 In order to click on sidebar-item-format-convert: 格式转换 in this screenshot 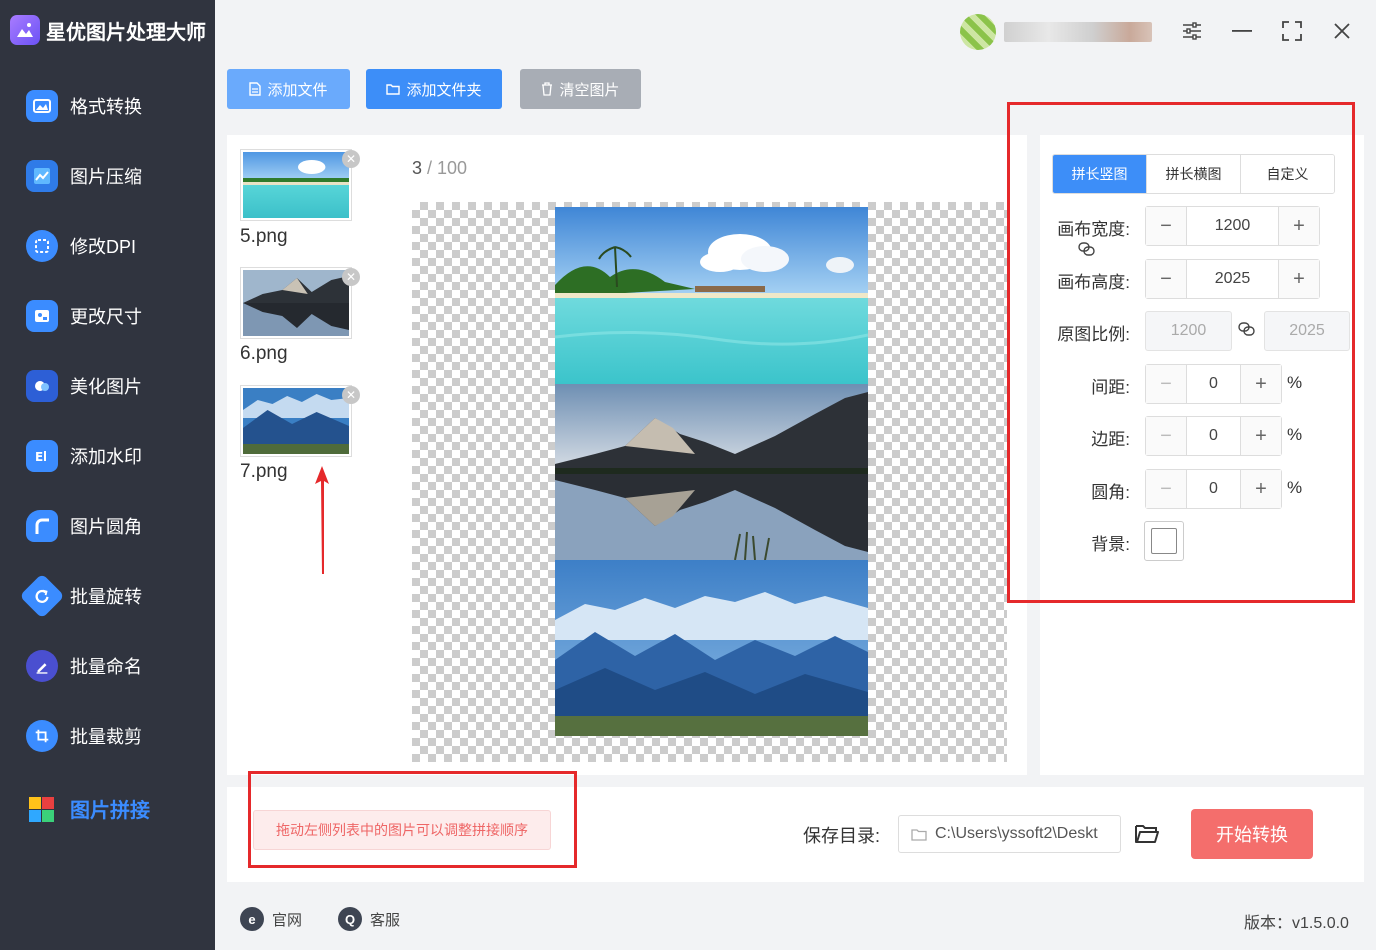, I will do `click(107, 106)`.